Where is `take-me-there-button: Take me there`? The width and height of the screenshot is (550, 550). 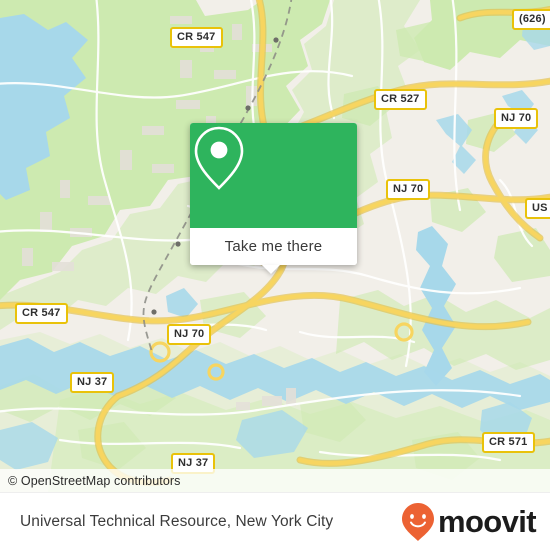 take-me-there-button: Take me there is located at coordinates (273, 246).